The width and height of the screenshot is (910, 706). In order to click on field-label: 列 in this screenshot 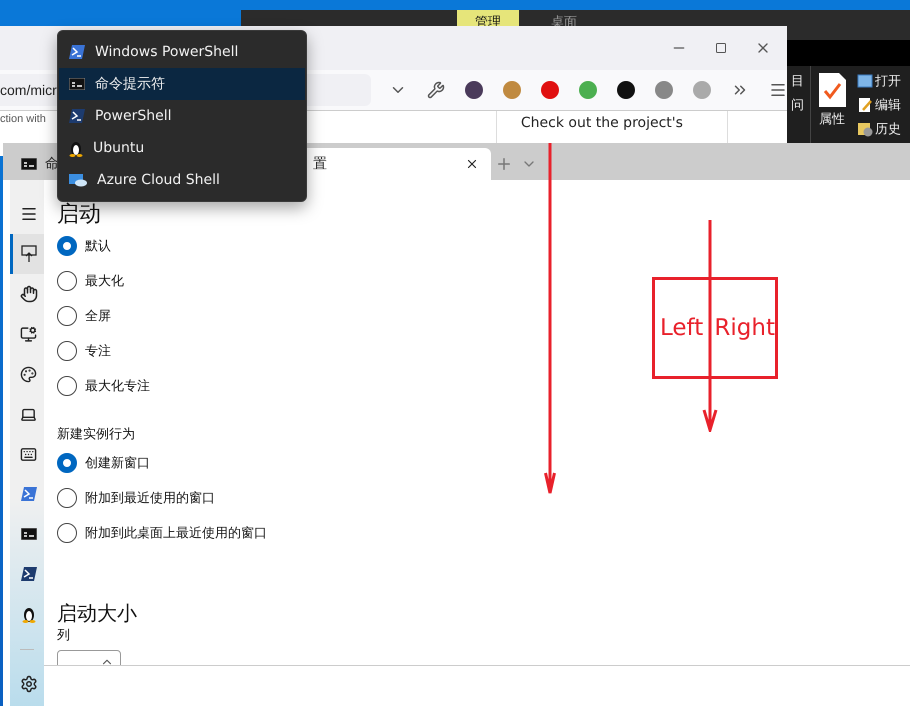, I will do `click(64, 636)`.